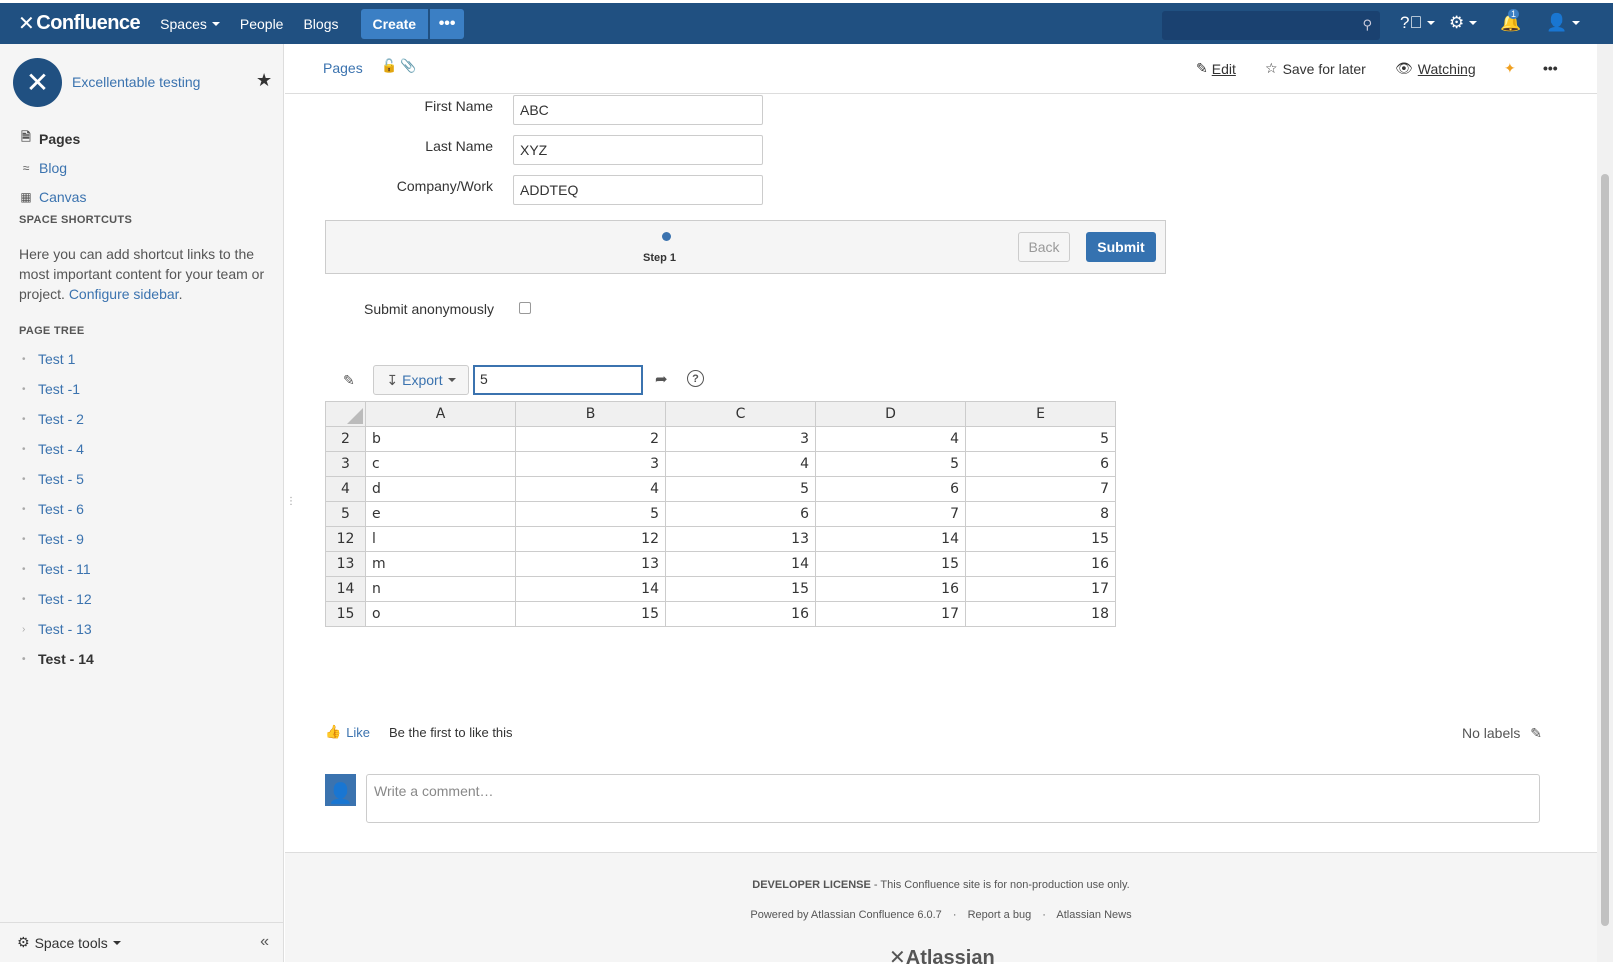 The height and width of the screenshot is (970, 1613). Describe the element at coordinates (440, 439) in the screenshot. I see `table-cell: b` at that location.